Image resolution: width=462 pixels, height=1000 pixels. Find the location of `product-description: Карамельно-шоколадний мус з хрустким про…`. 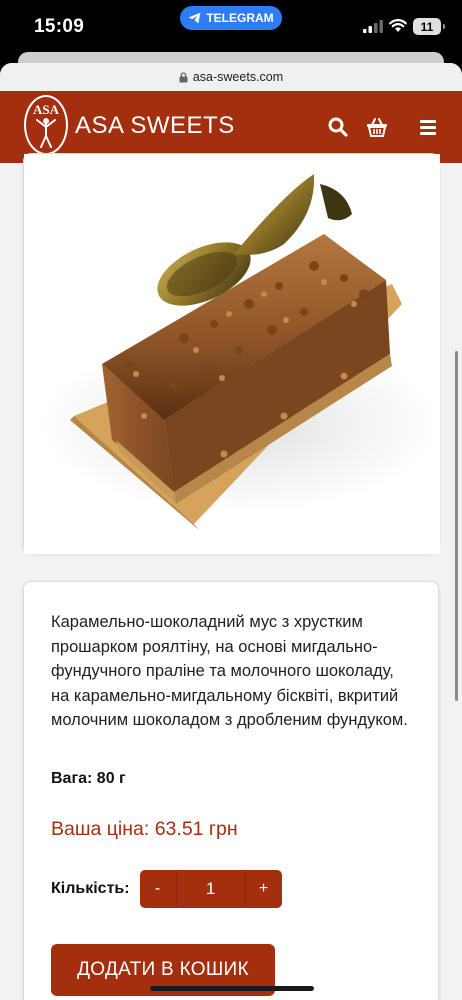

product-description: Карамельно-шоколадний мус з хрустким про… is located at coordinates (229, 671).